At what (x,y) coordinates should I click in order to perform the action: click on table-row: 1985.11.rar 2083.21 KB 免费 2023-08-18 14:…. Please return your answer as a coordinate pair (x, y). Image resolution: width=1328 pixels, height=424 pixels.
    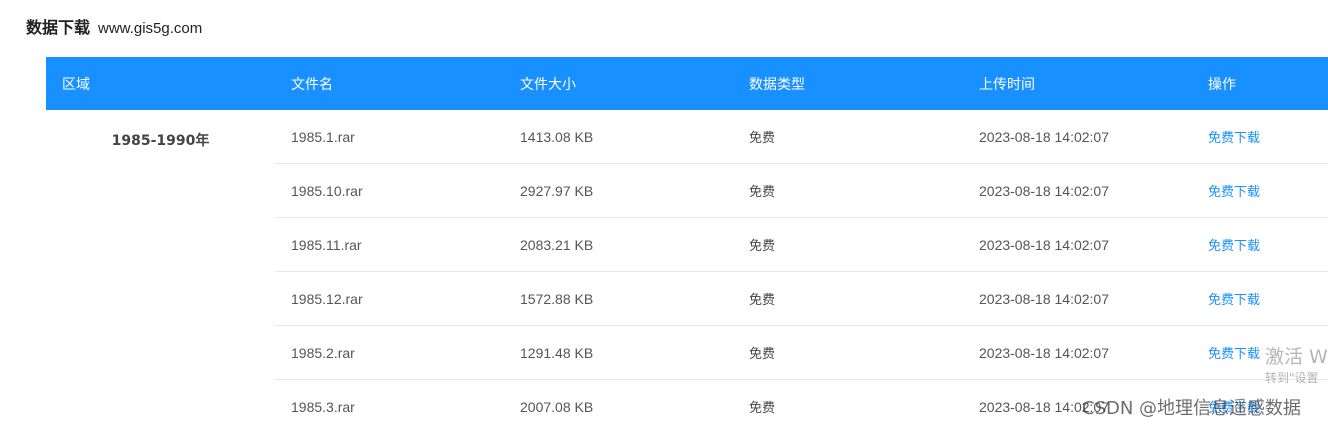
    Looking at the image, I should click on (801, 245).